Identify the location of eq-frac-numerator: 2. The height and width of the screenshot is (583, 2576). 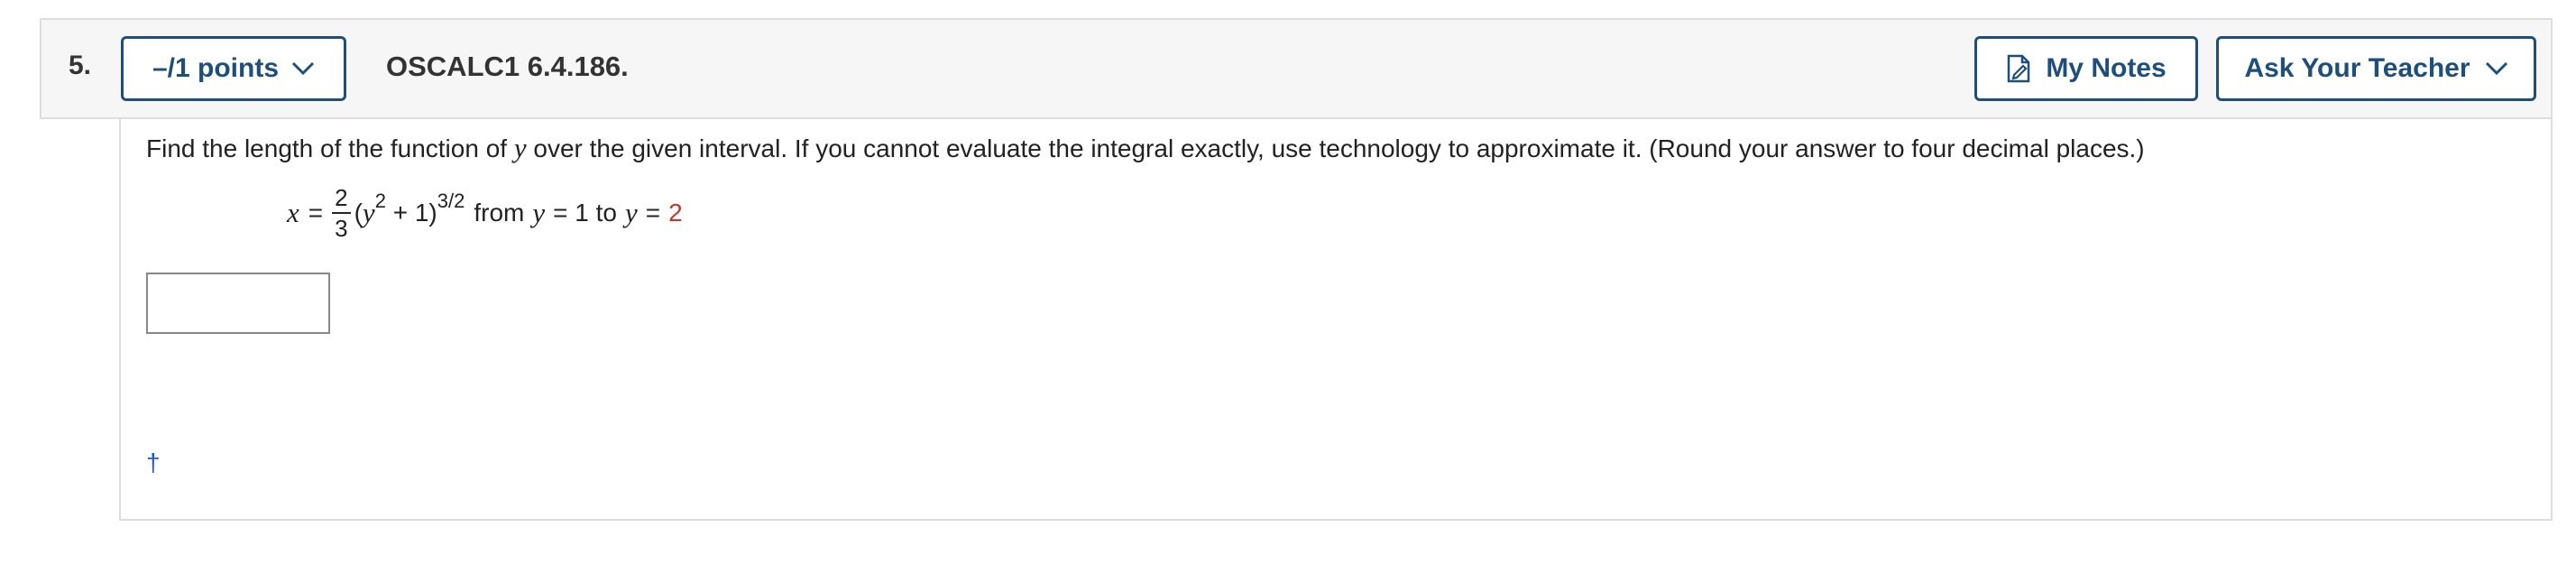
(341, 200).